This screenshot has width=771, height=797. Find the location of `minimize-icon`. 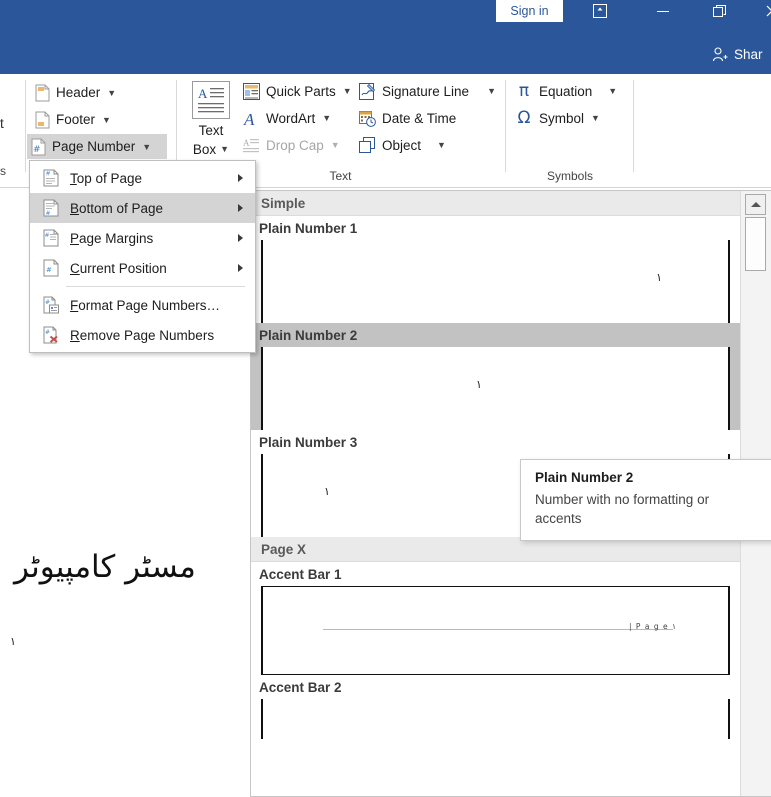

minimize-icon is located at coordinates (663, 11).